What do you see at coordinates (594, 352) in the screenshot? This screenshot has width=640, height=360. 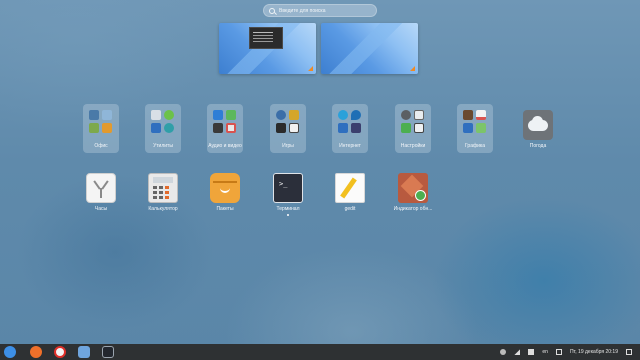 I see `datetime: Пт, 19 декабря 20:19` at bounding box center [594, 352].